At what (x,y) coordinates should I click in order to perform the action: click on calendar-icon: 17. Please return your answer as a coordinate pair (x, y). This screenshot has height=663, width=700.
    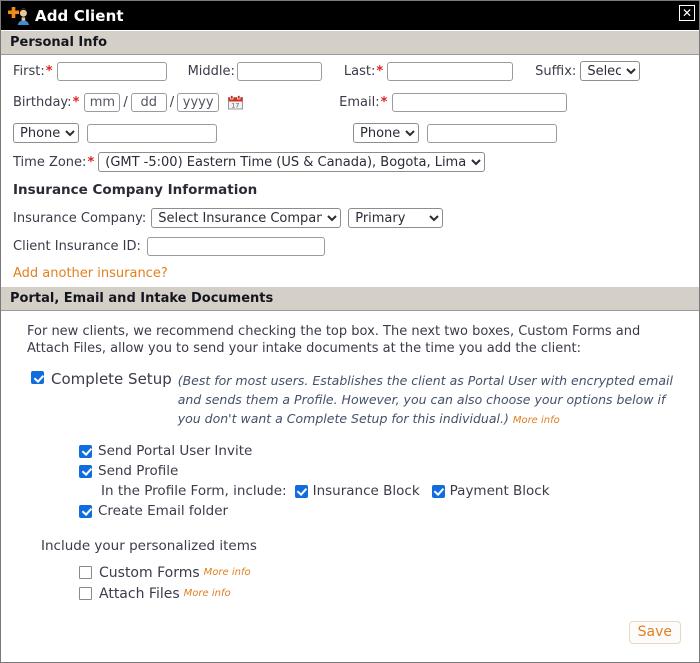
    Looking at the image, I should click on (236, 102).